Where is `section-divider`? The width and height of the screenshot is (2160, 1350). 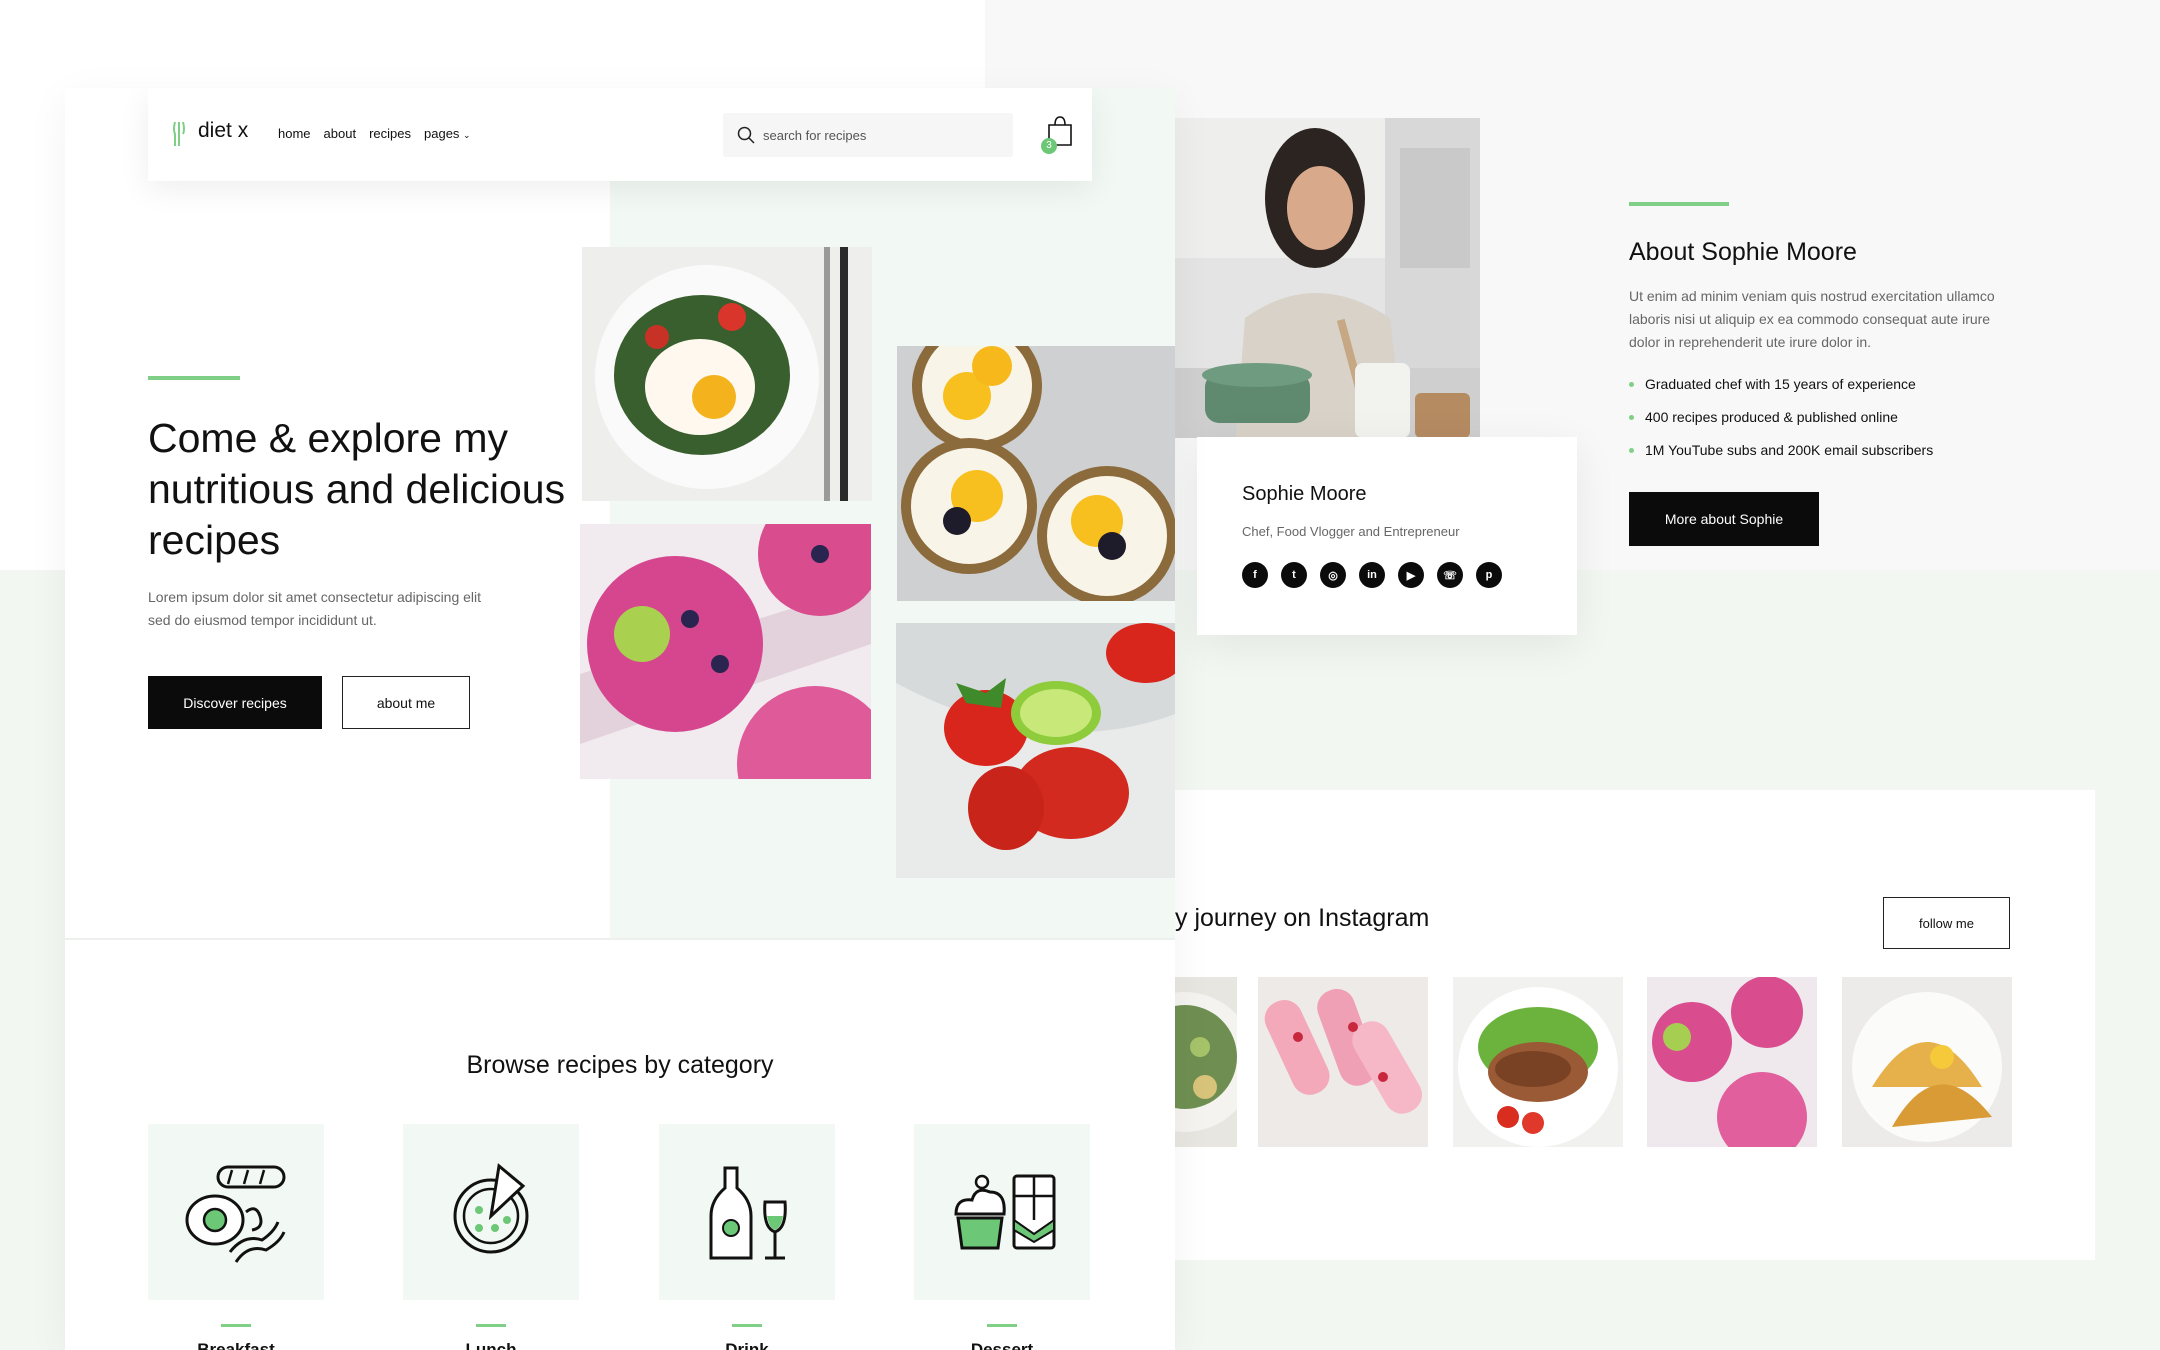
section-divider is located at coordinates (620, 939).